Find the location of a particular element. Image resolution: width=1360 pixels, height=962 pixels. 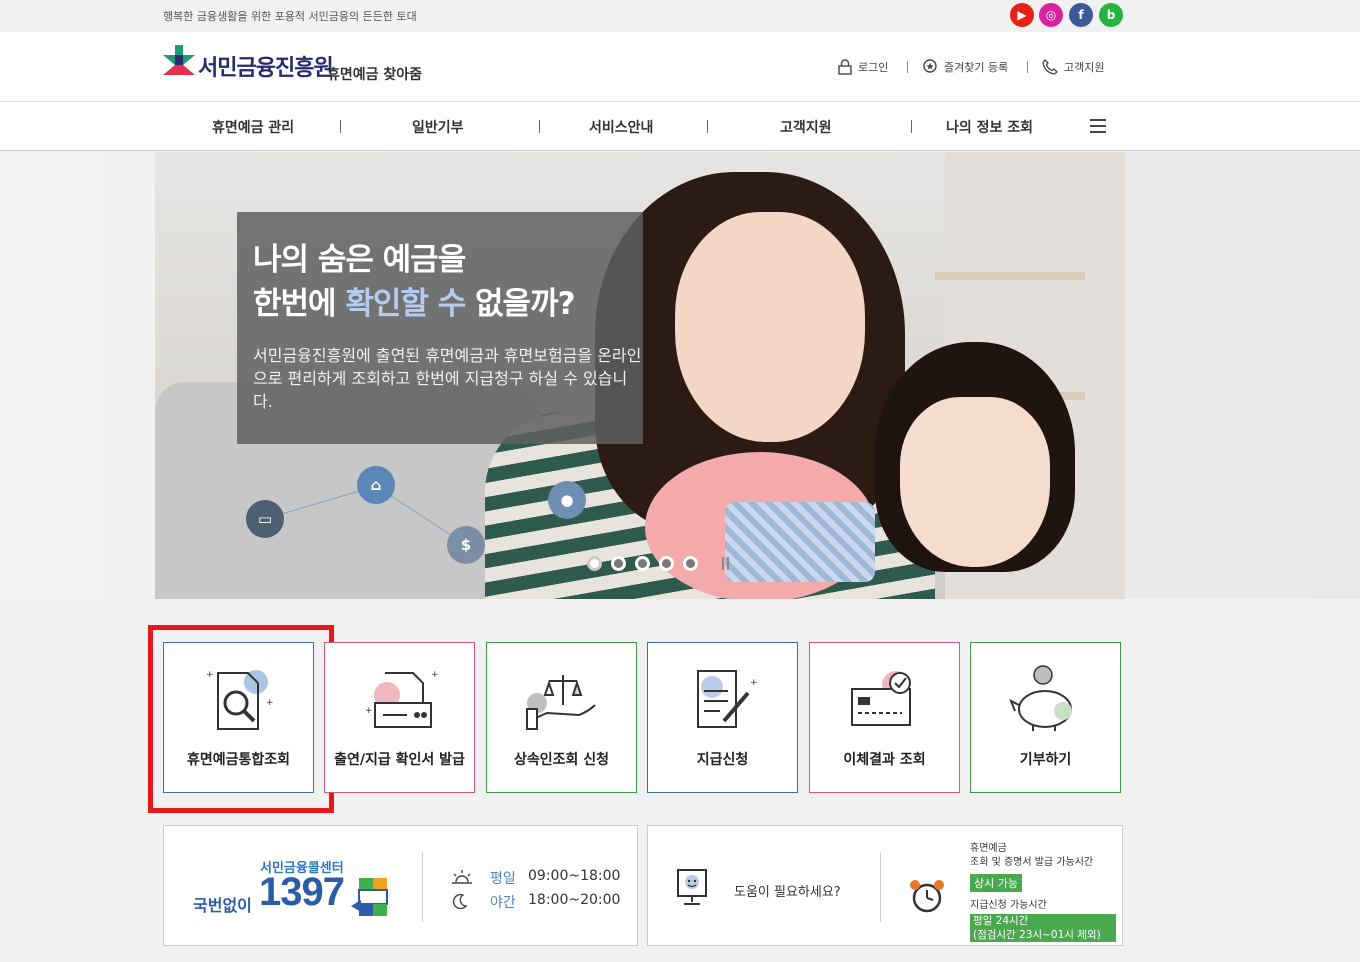

card-label: 상속인조회 신청 is located at coordinates (561, 760).